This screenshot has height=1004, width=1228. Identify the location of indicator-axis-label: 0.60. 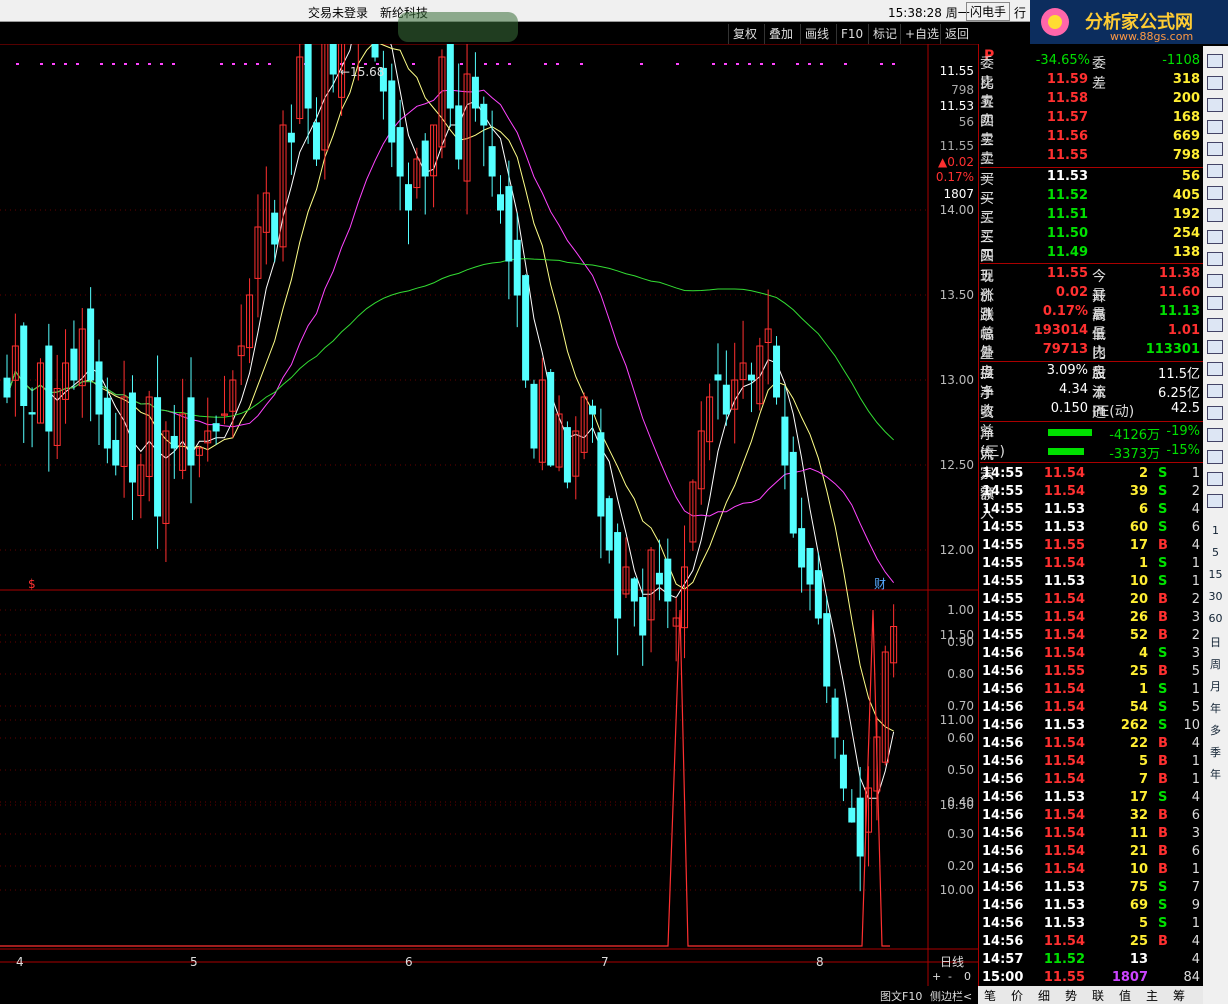
(960, 738).